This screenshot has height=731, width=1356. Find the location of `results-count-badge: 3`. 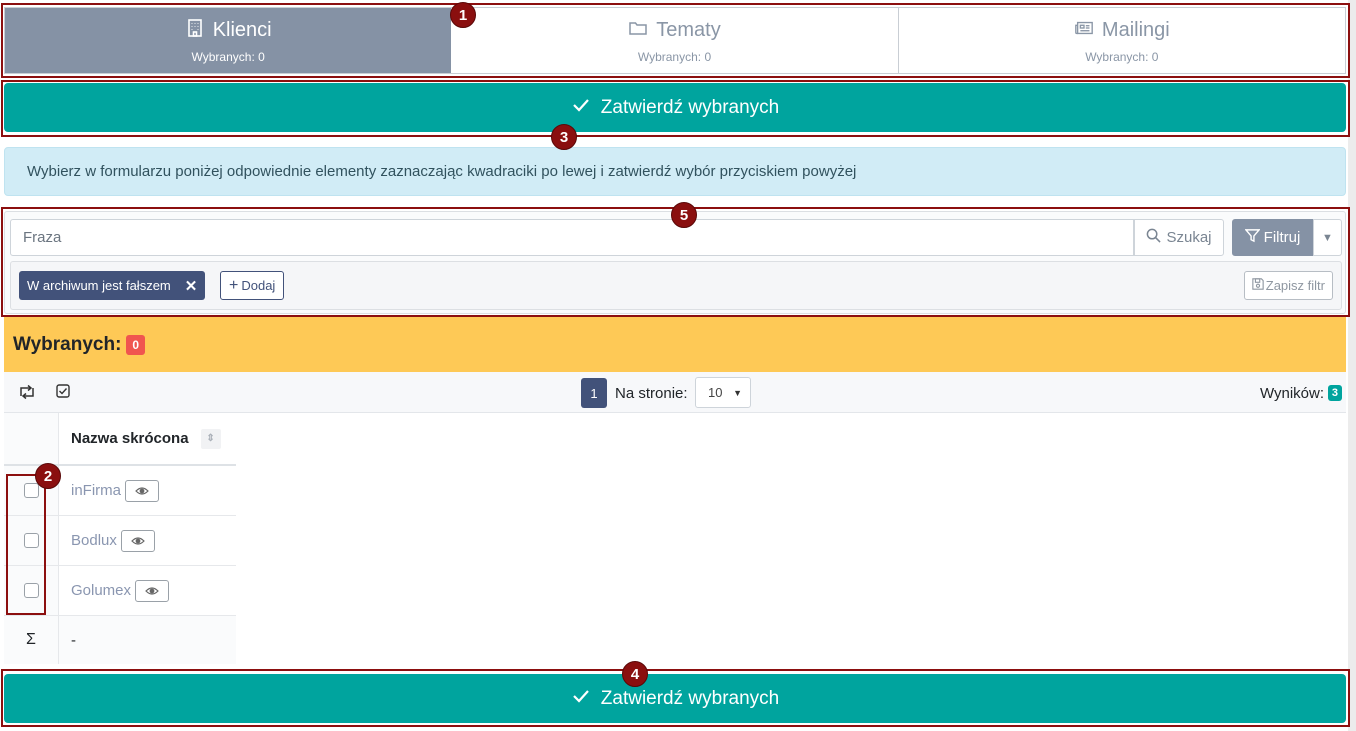

results-count-badge: 3 is located at coordinates (1334, 393).